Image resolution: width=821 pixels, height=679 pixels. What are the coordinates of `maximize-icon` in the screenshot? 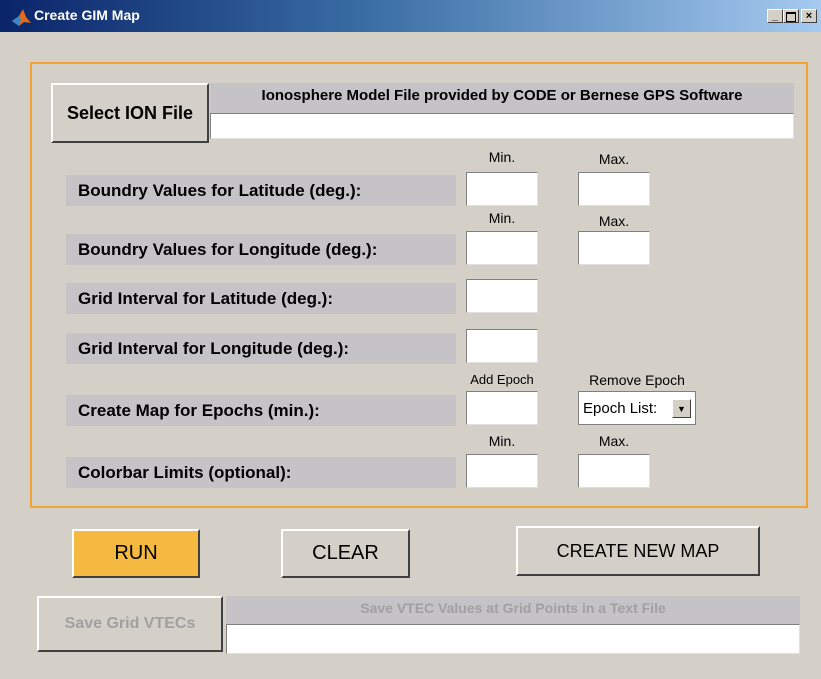 It's located at (791, 17).